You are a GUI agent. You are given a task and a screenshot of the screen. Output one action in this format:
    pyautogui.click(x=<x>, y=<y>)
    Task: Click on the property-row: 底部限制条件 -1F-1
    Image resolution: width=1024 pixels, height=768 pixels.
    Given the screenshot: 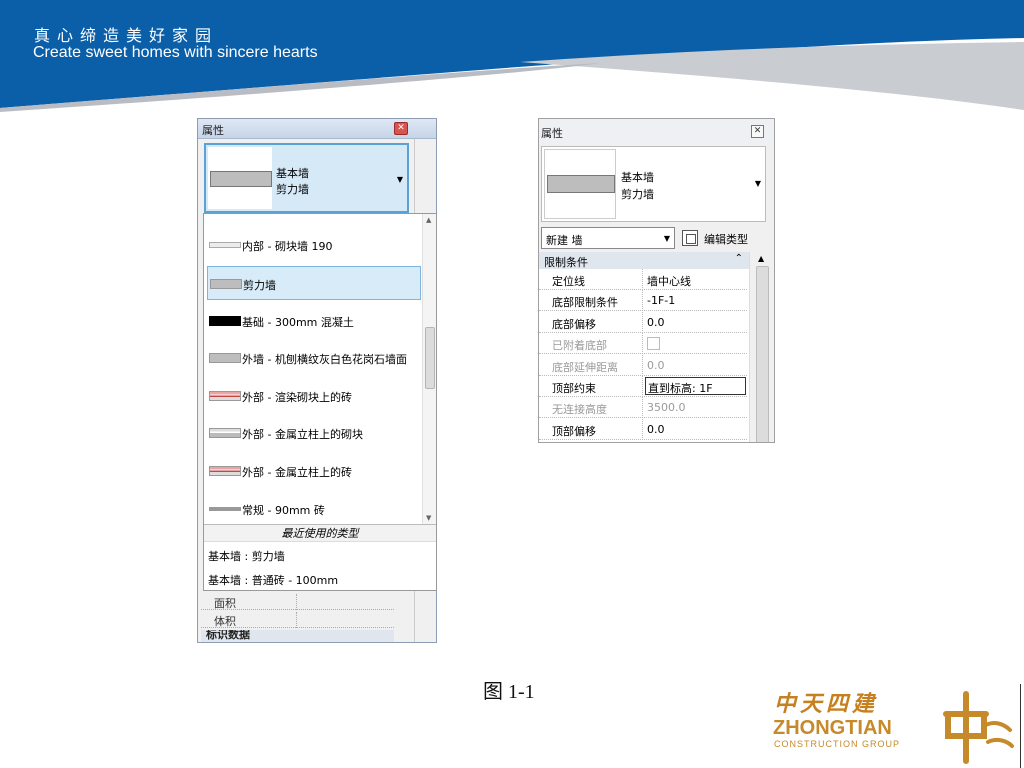 What is the action you would take?
    pyautogui.click(x=643, y=301)
    